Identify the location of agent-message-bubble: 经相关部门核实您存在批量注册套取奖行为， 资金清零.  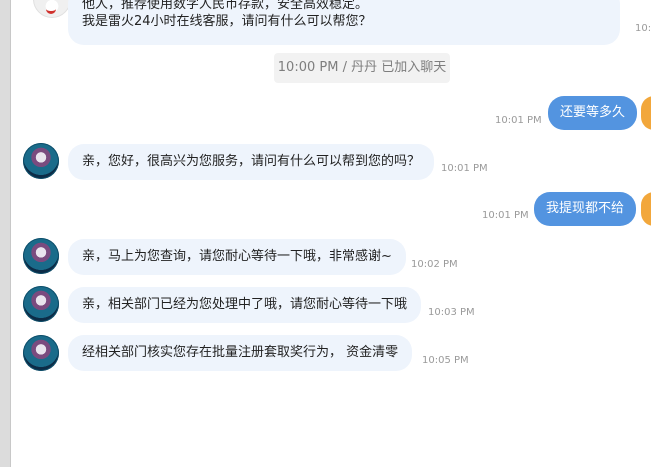
(240, 353).